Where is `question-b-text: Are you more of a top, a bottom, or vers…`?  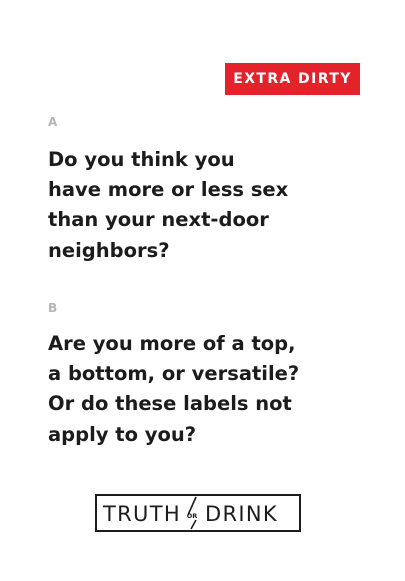 question-b-text: Are you more of a top, a bottom, or vers… is located at coordinates (178, 389).